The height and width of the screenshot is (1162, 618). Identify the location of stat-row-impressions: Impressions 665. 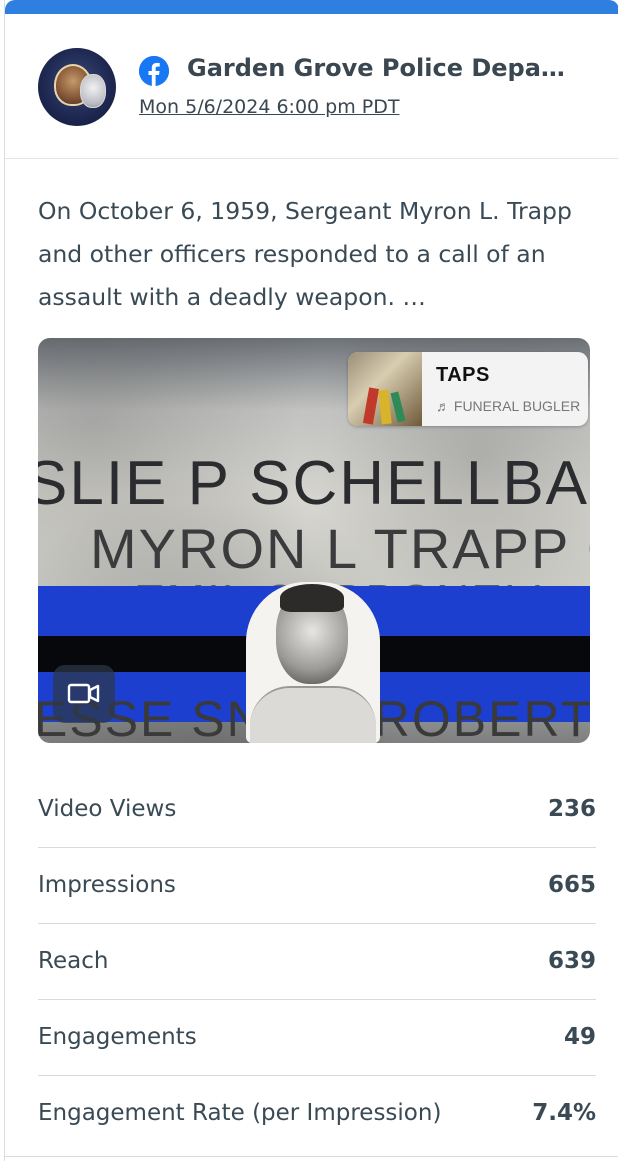
(317, 886).